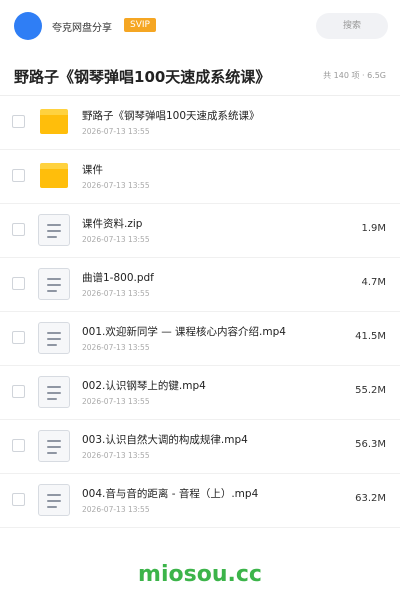  I want to click on avatar, so click(28, 26).